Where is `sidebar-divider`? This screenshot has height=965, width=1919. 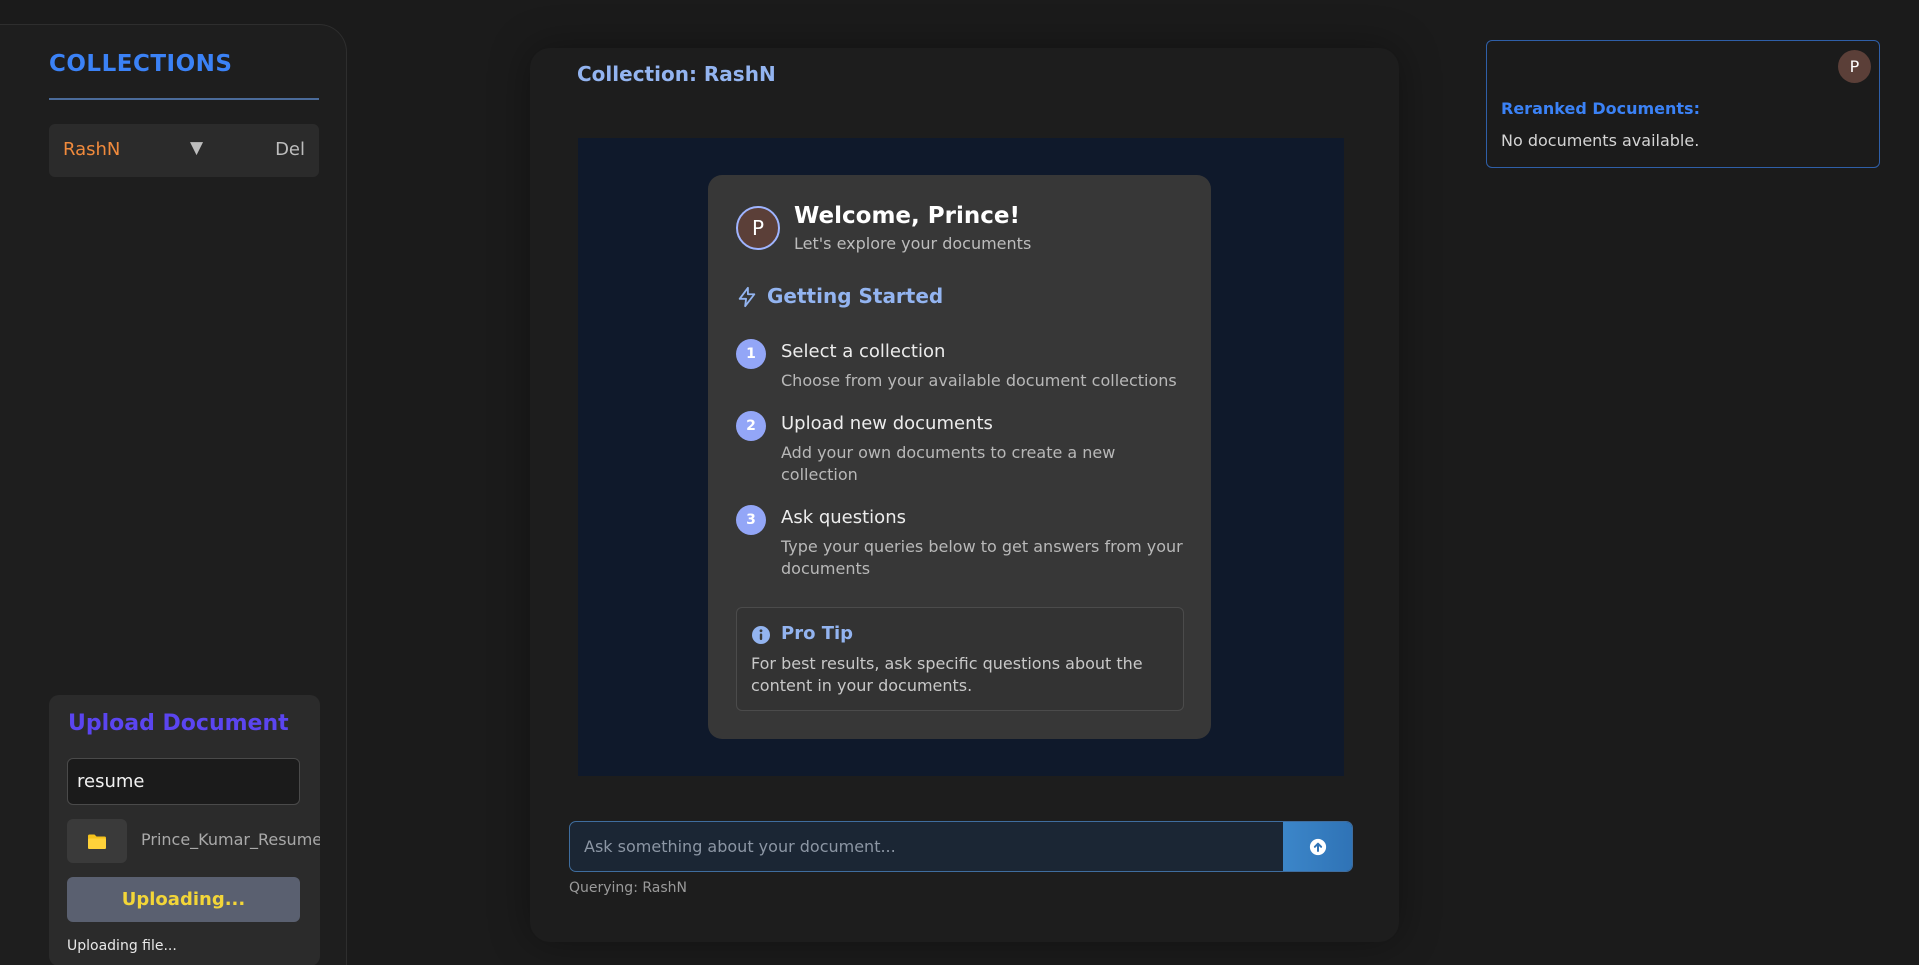 sidebar-divider is located at coordinates (184, 99).